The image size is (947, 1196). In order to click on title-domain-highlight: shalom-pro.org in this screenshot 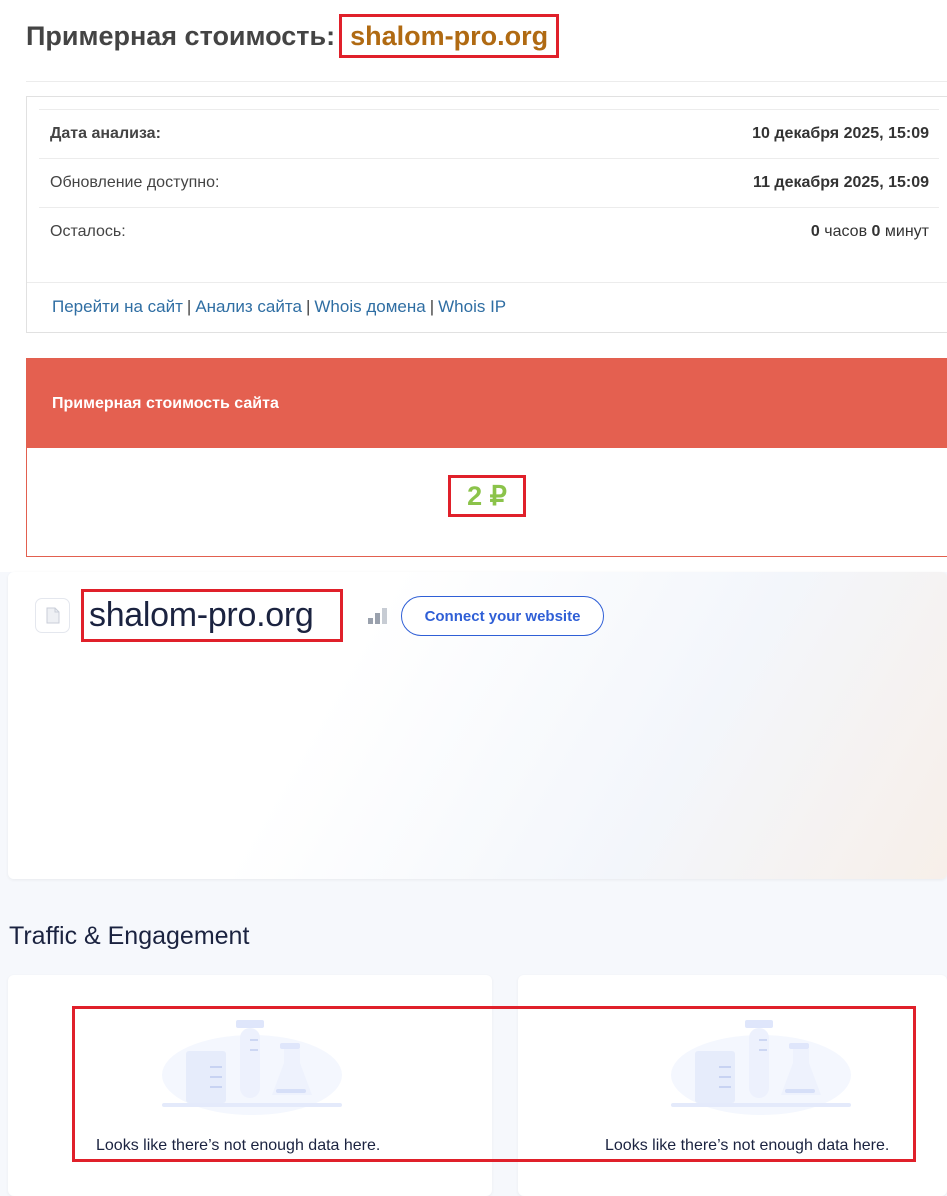, I will do `click(449, 36)`.